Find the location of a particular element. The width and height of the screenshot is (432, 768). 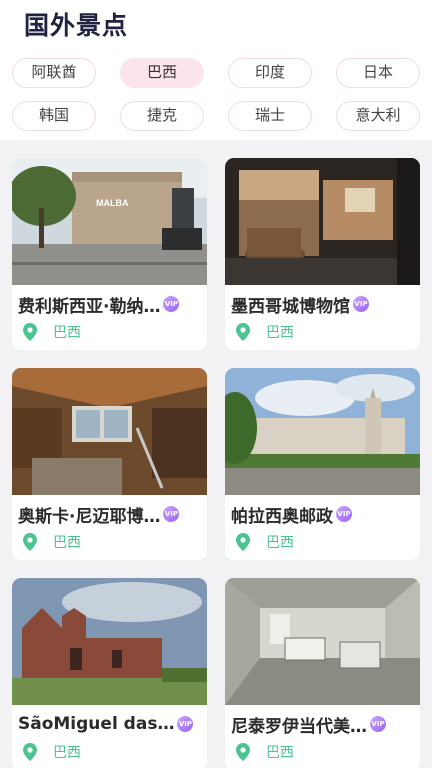

filter-chip-italy: 意大利 is located at coordinates (378, 116).